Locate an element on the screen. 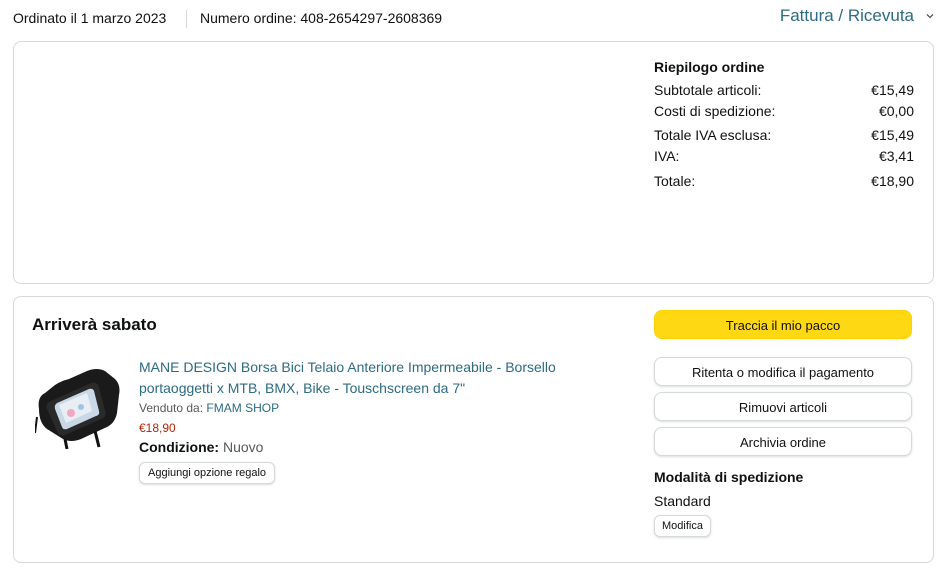 The height and width of the screenshot is (574, 948). summary-value: €0,00 is located at coordinates (896, 111).